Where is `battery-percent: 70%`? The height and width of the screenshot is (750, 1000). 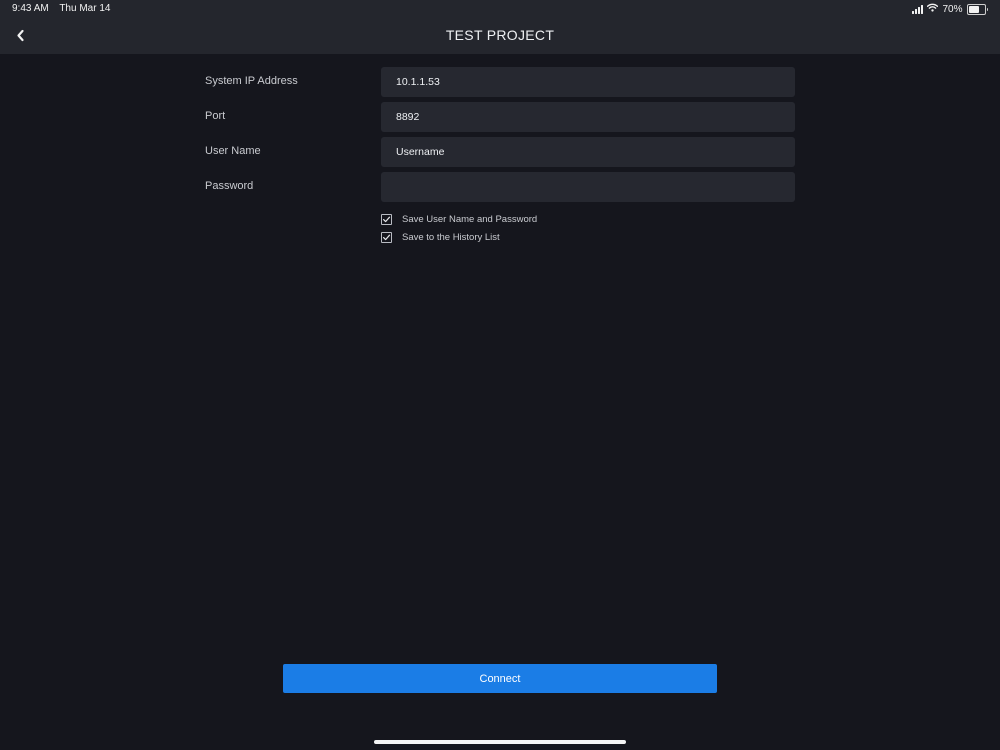
battery-percent: 70% is located at coordinates (952, 9).